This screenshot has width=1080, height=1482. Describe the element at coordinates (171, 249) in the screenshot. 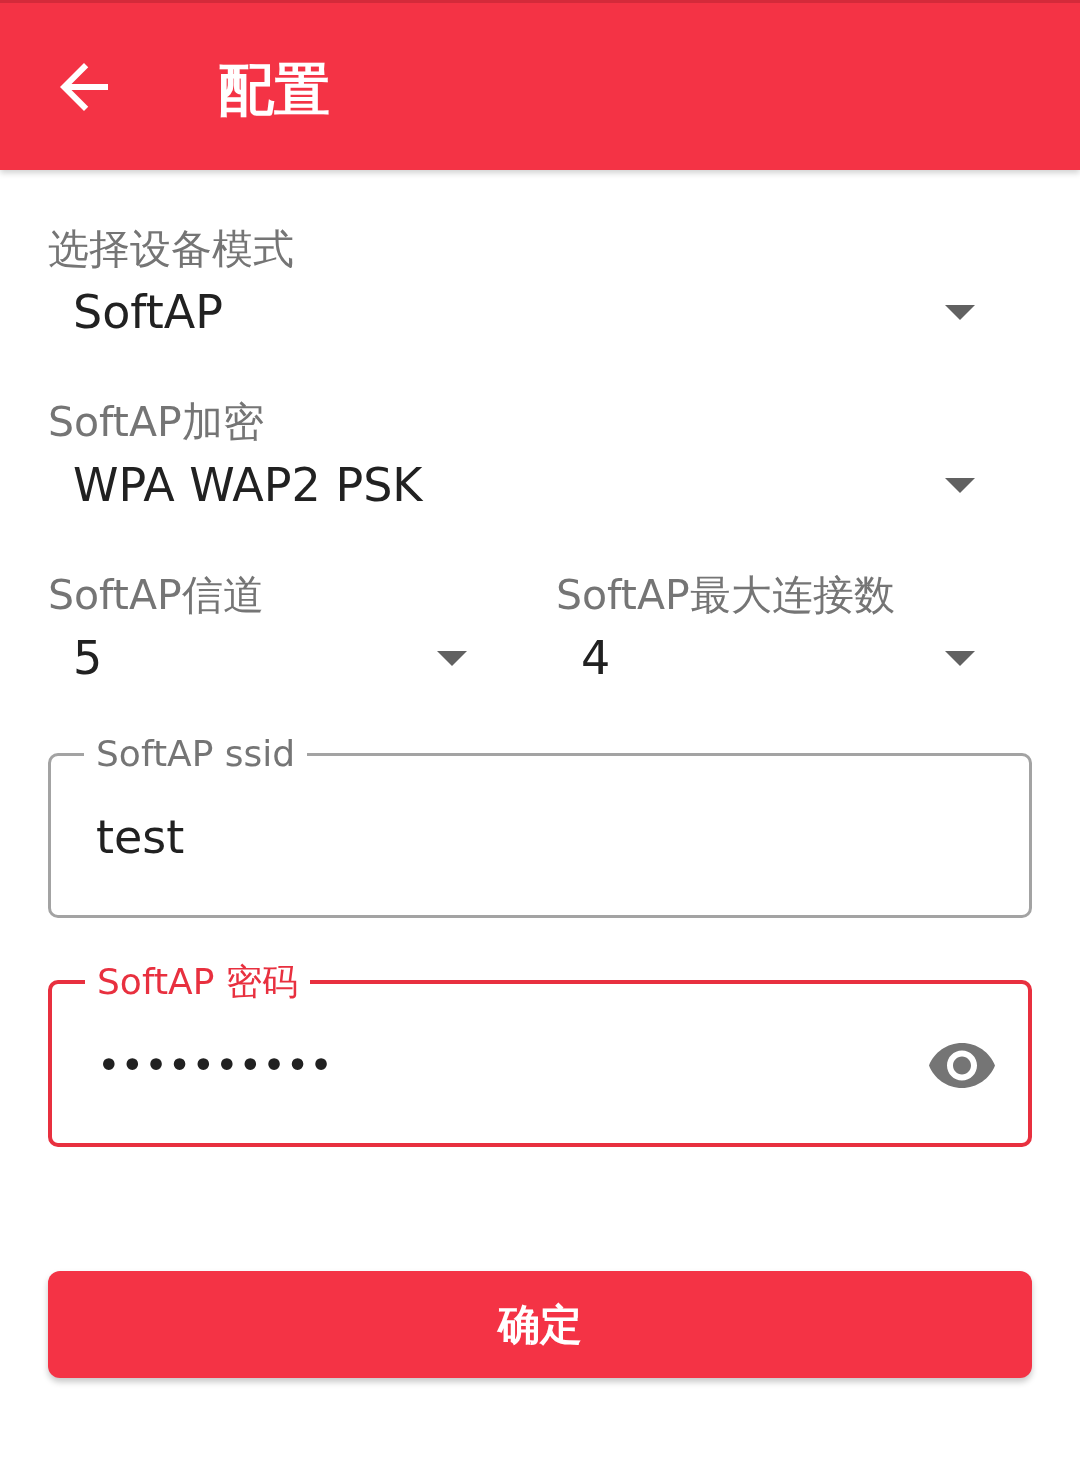

I see `dropdown-label: 选择设备模式` at that location.